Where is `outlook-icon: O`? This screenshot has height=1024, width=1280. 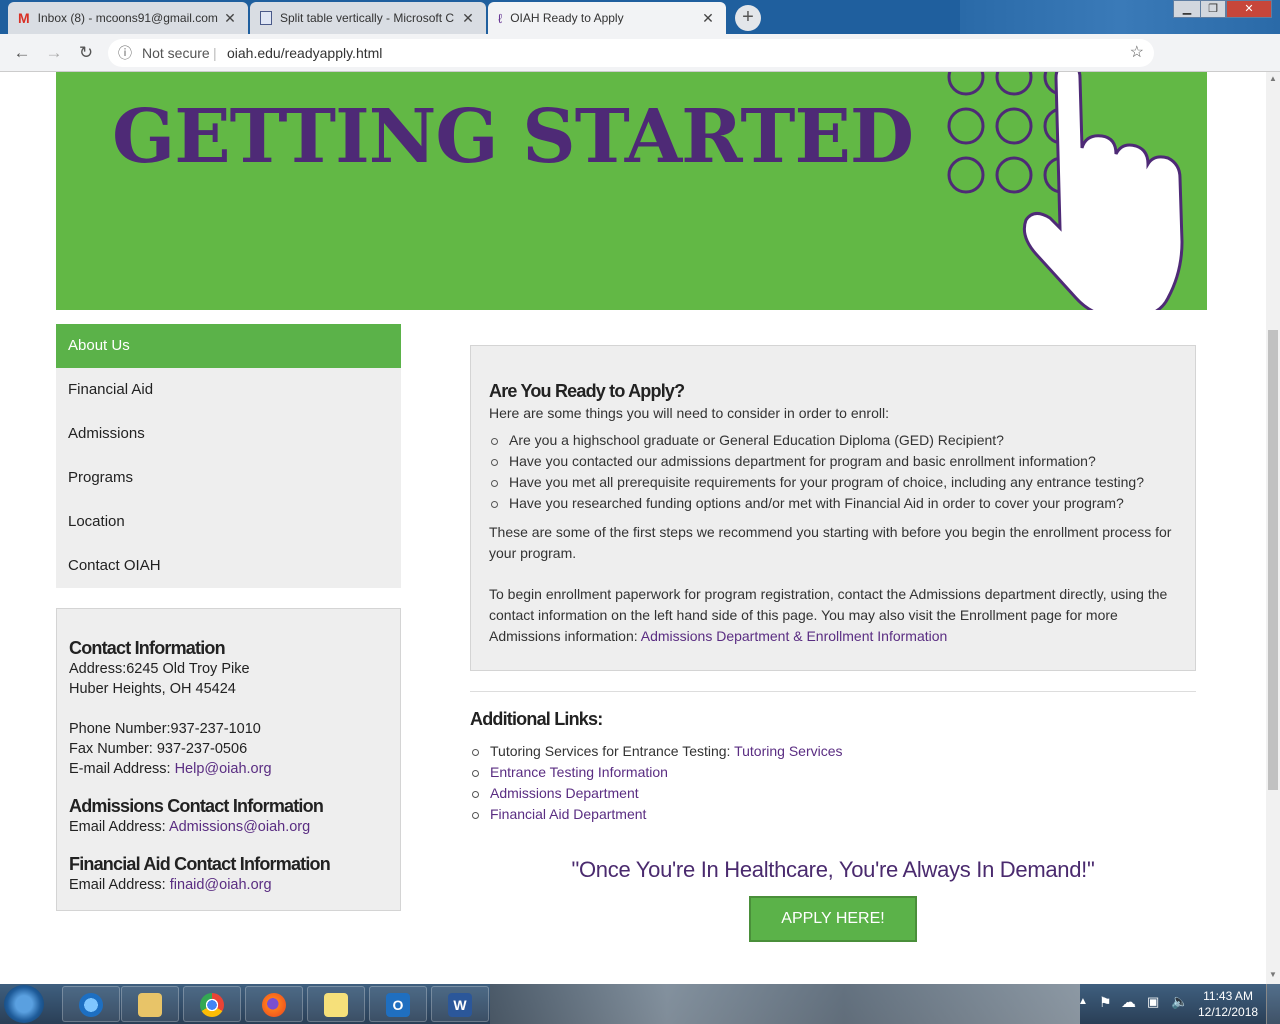
outlook-icon: O is located at coordinates (398, 1005).